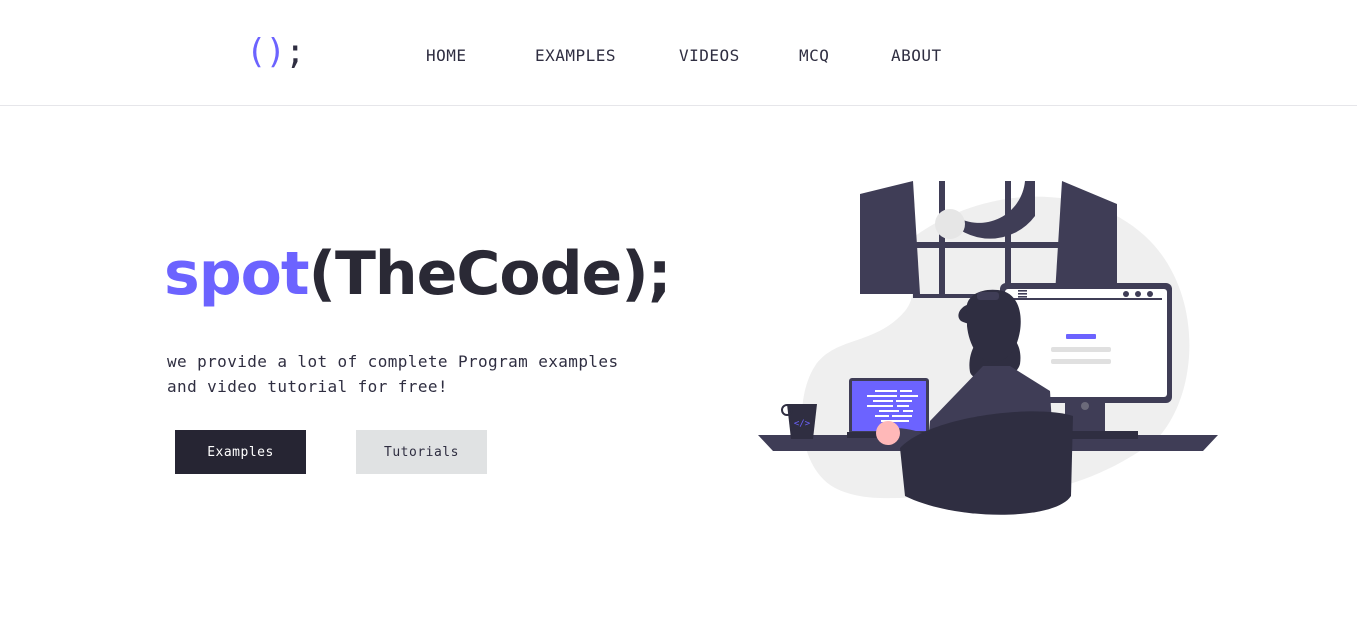  Describe the element at coordinates (446, 56) in the screenshot. I see `nav-home: HOME` at that location.